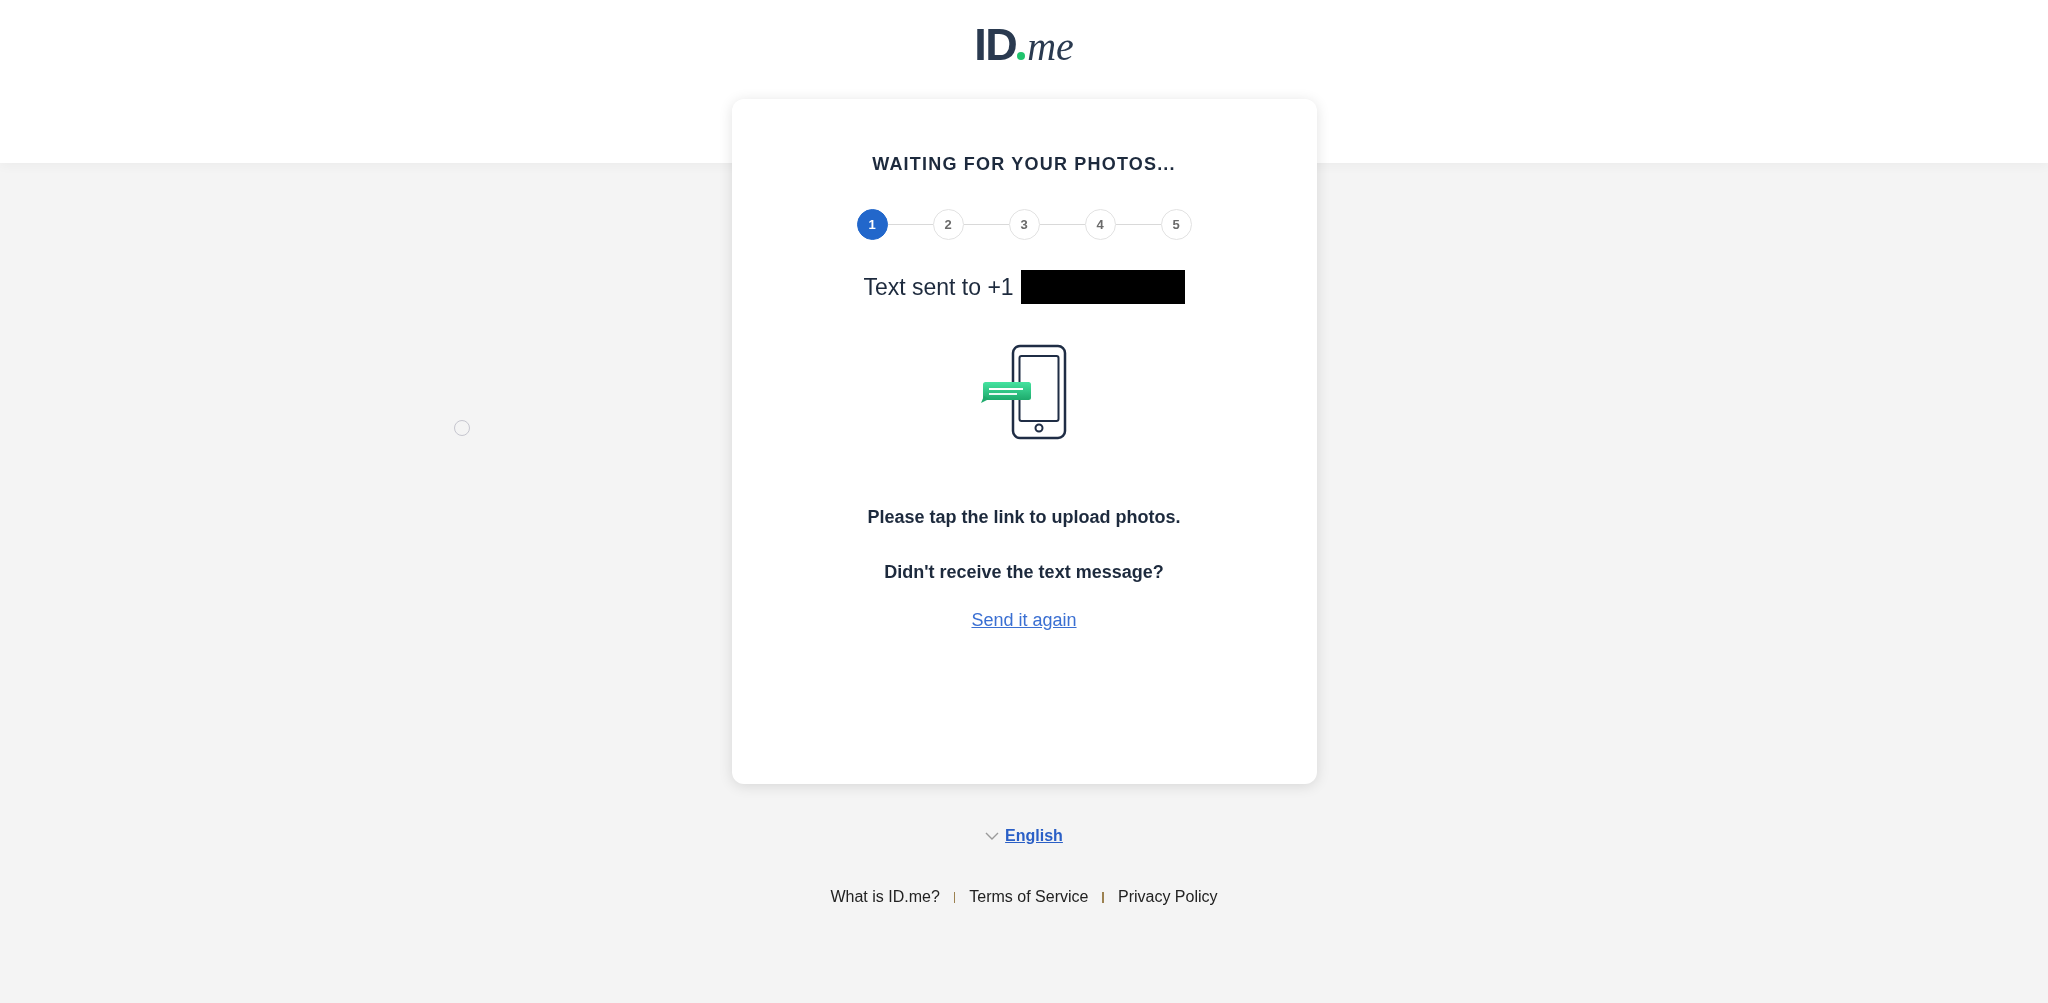 Image resolution: width=2048 pixels, height=1003 pixels. What do you see at coordinates (992, 836) in the screenshot?
I see `chevron-down-icon` at bounding box center [992, 836].